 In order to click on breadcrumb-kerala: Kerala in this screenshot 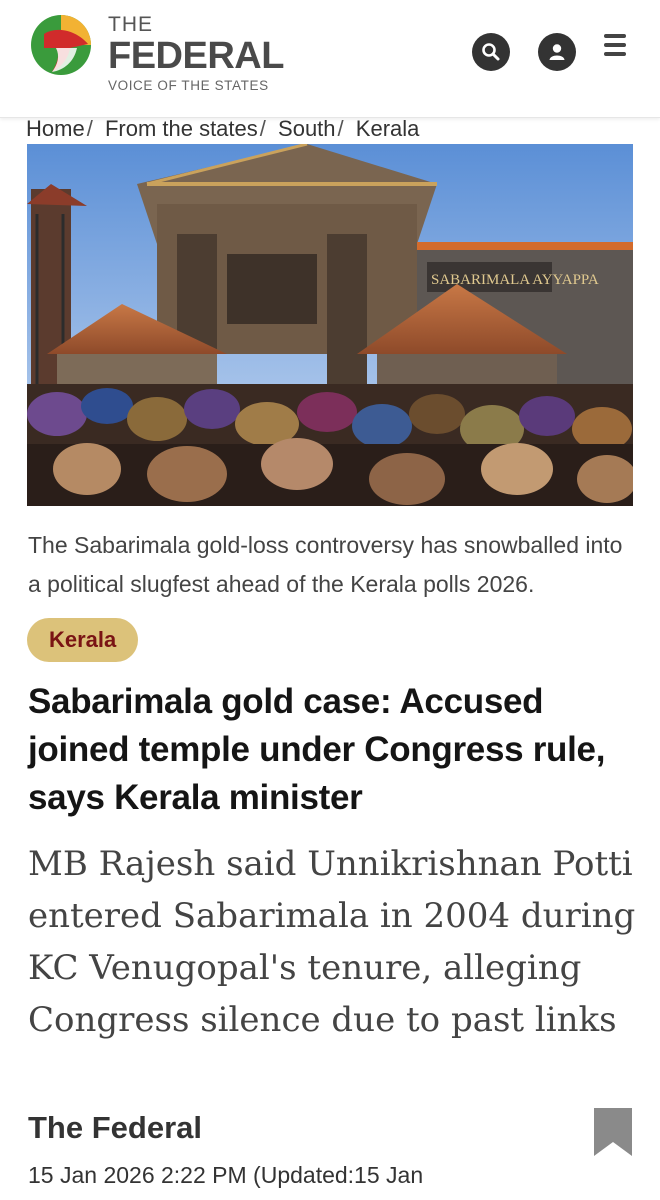, I will do `click(388, 128)`.